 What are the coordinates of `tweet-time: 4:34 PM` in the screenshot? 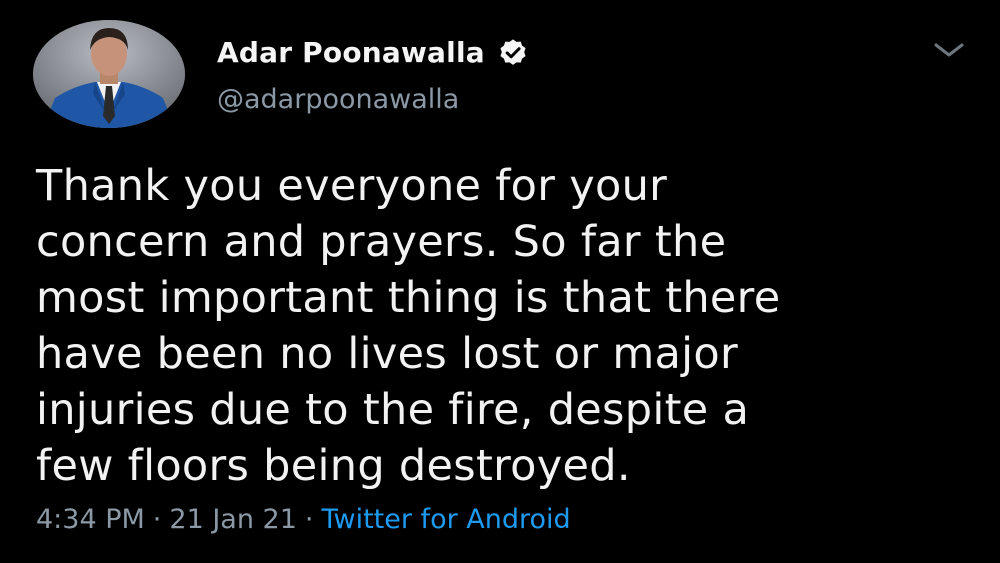 It's located at (90, 519).